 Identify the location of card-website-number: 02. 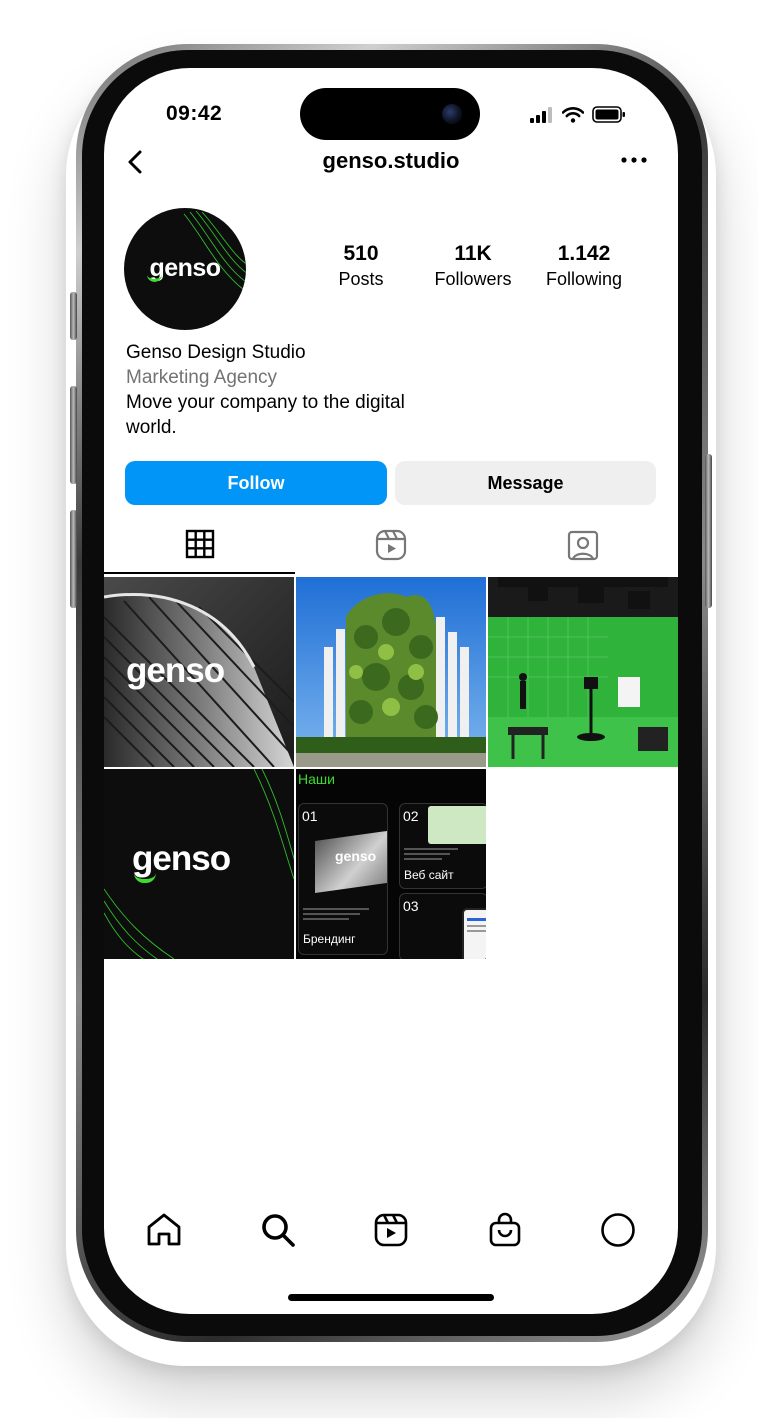
(411, 816).